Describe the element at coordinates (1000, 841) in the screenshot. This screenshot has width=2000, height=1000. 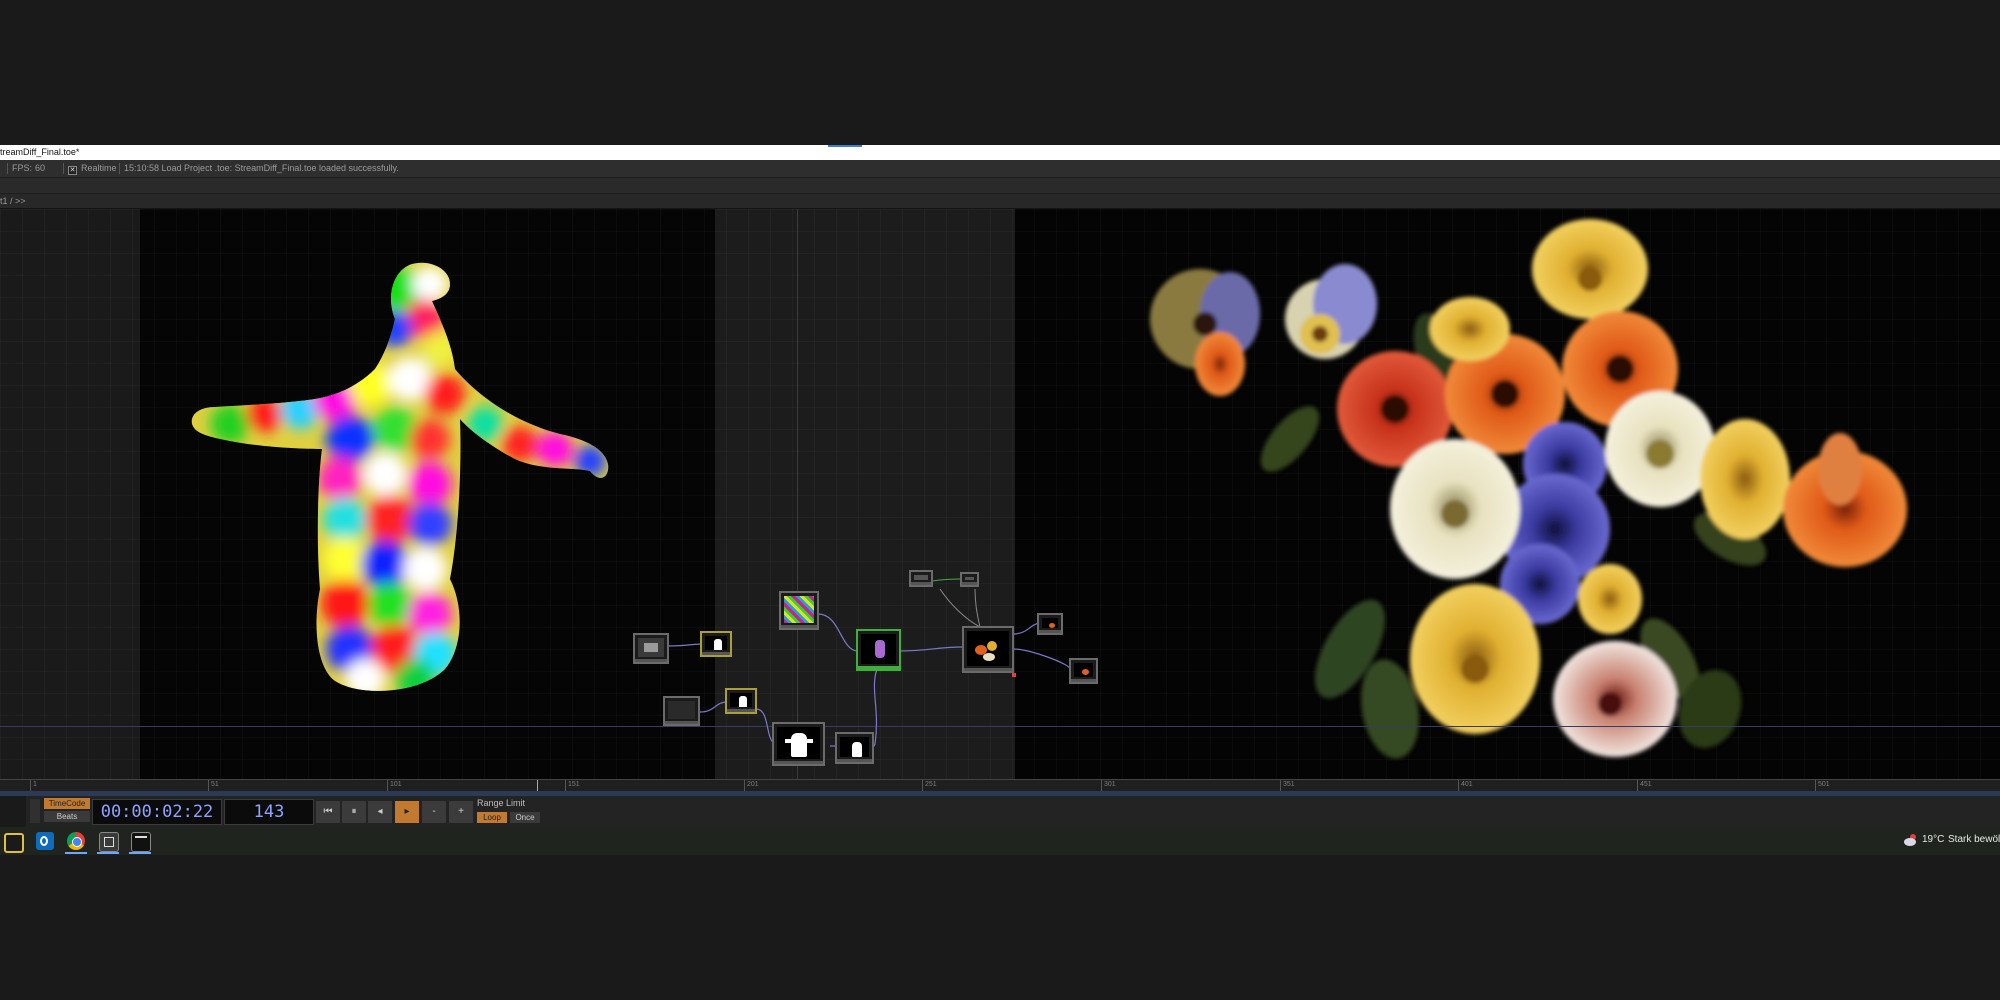
I see `windows-taskbar: 19°C Stark bewölk` at that location.